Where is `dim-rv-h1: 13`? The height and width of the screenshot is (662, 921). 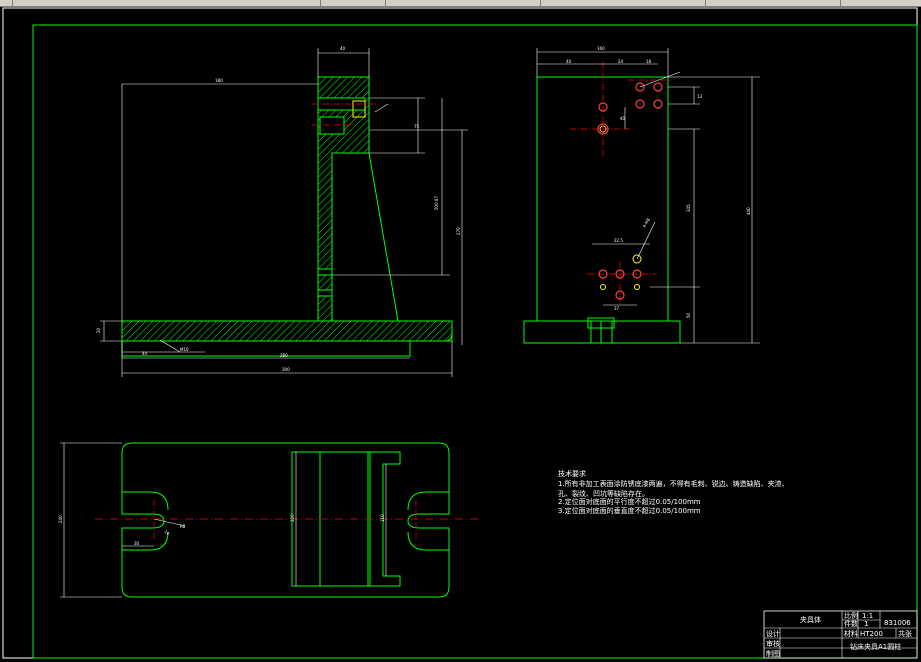 dim-rv-h1: 13 is located at coordinates (700, 96).